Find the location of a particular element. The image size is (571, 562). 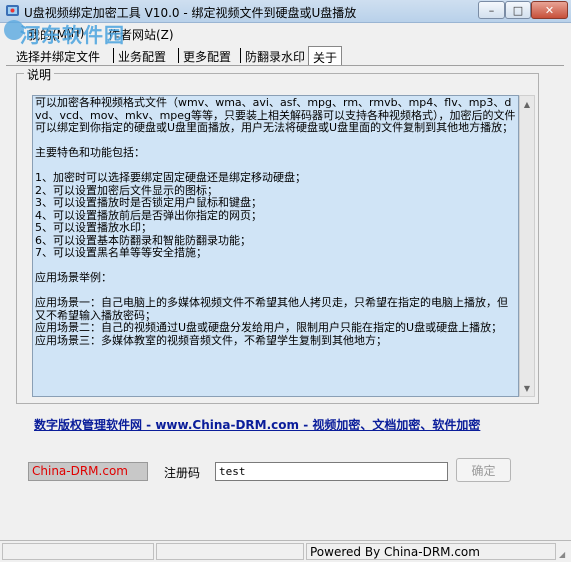

status-bar: Powered By China-DRM.com ◢ is located at coordinates (285, 551).